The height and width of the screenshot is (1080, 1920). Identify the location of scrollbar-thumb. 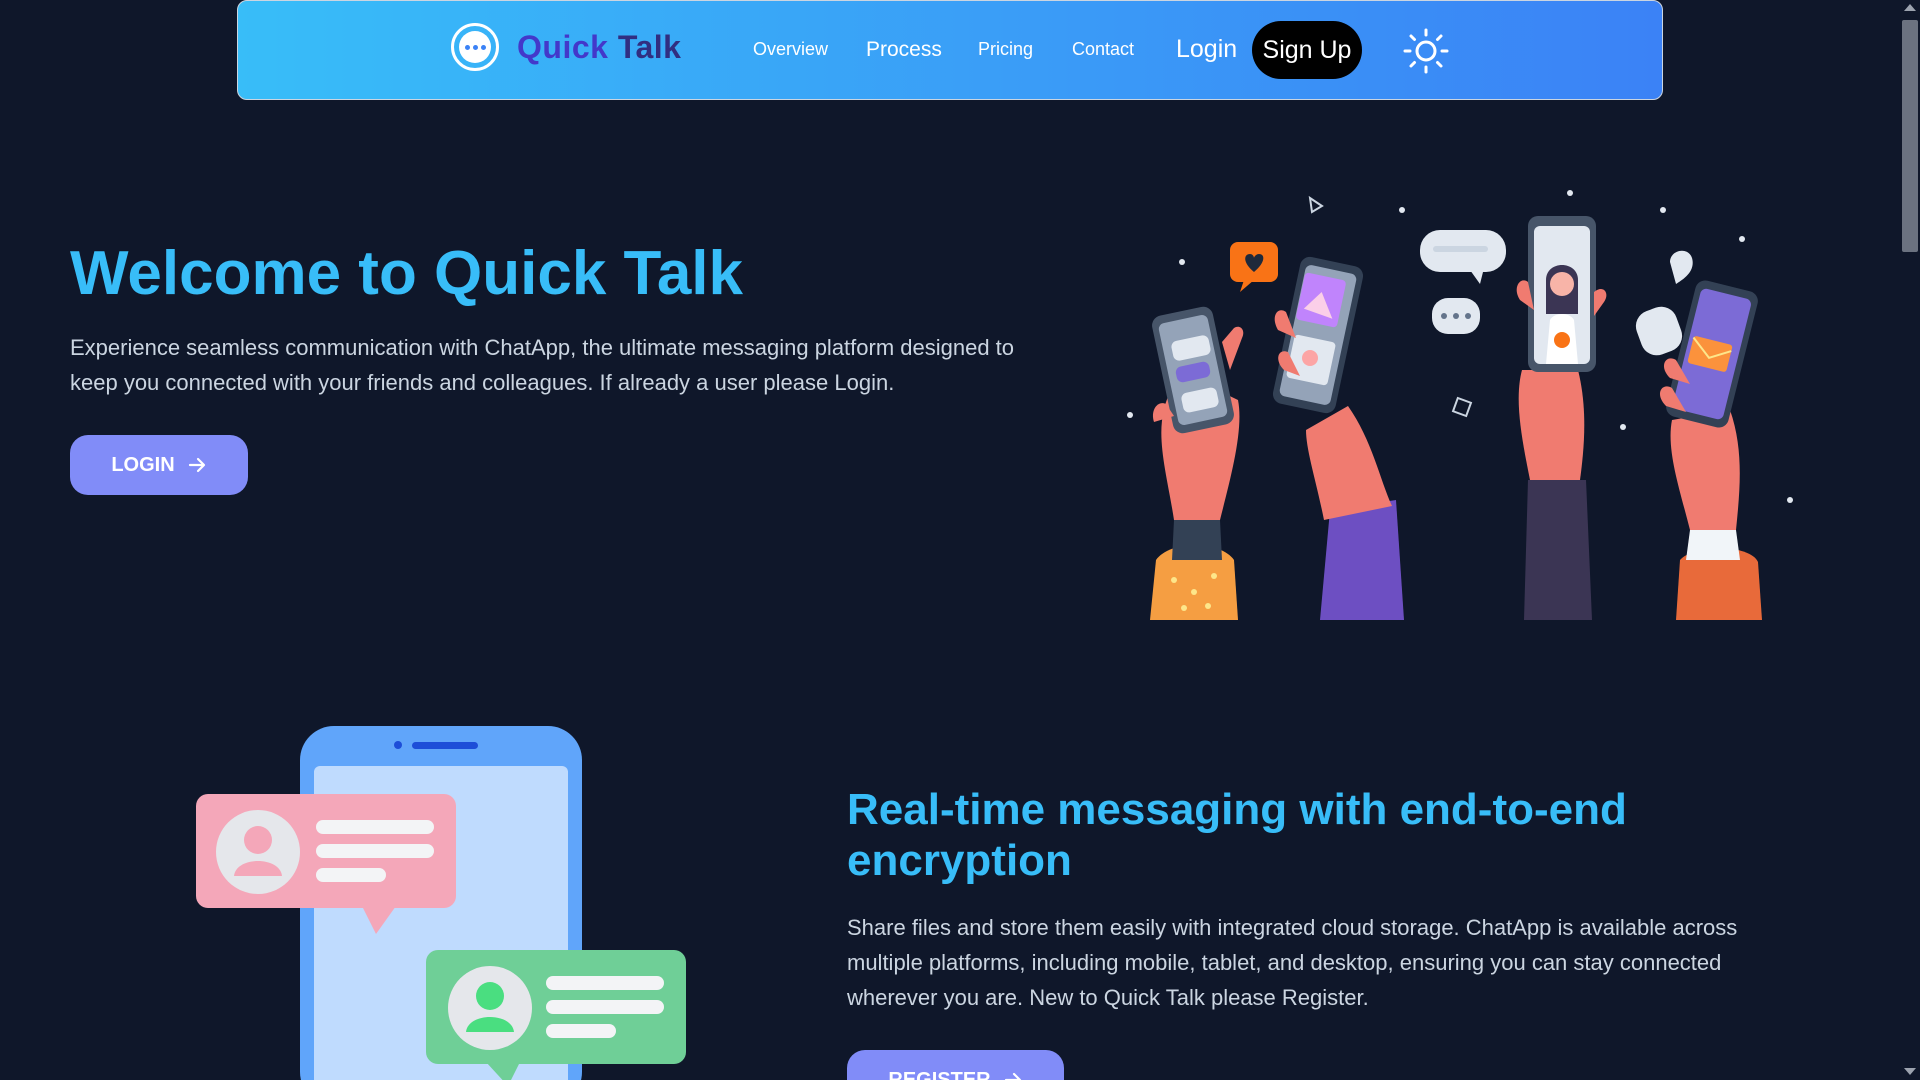
(1910, 136).